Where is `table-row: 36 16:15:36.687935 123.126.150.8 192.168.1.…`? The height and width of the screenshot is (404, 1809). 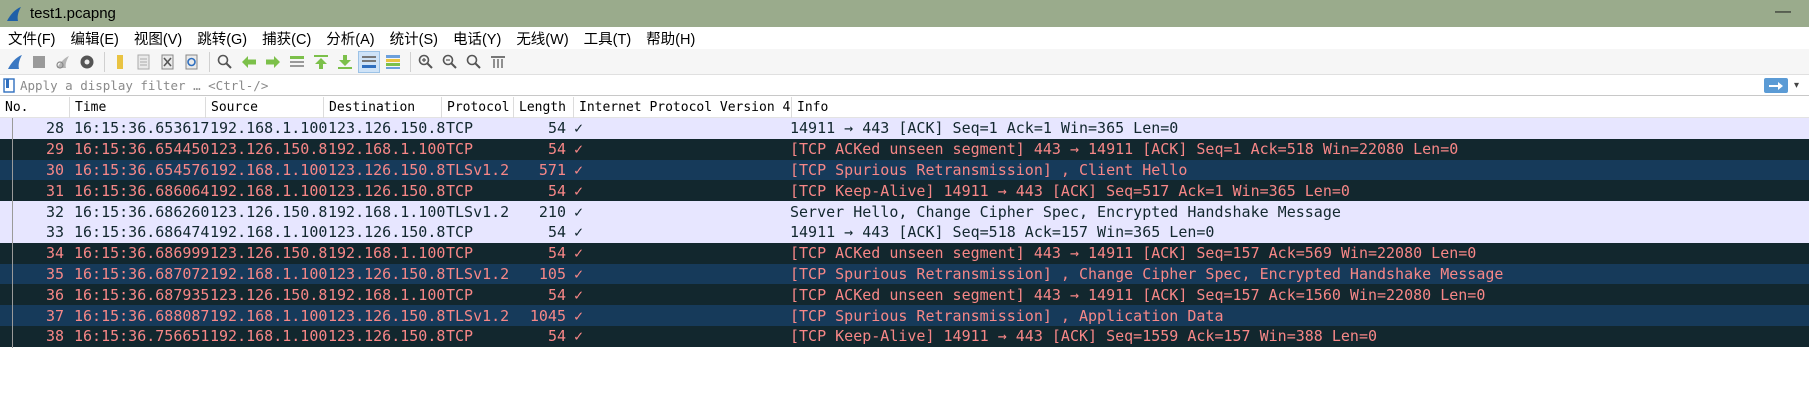 table-row: 36 16:15:36.687935 123.126.150.8 192.168.1.… is located at coordinates (904, 295).